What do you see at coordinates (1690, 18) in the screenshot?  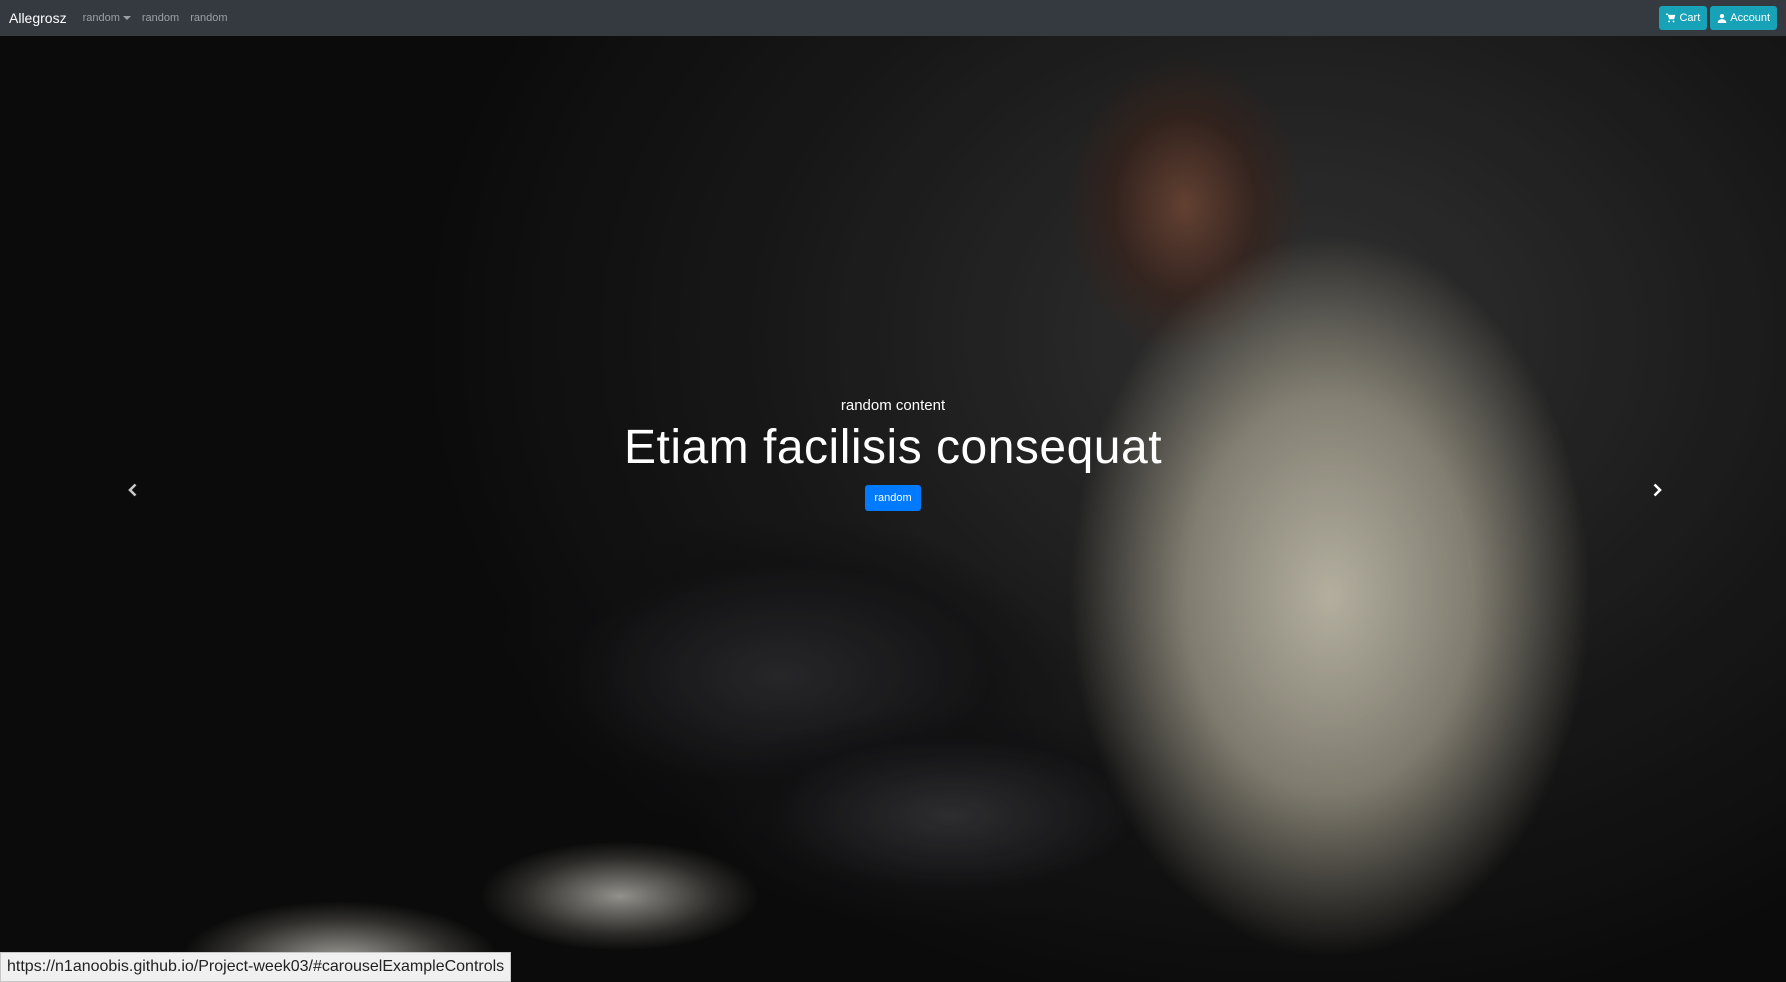 I see `cart-label: Cart` at bounding box center [1690, 18].